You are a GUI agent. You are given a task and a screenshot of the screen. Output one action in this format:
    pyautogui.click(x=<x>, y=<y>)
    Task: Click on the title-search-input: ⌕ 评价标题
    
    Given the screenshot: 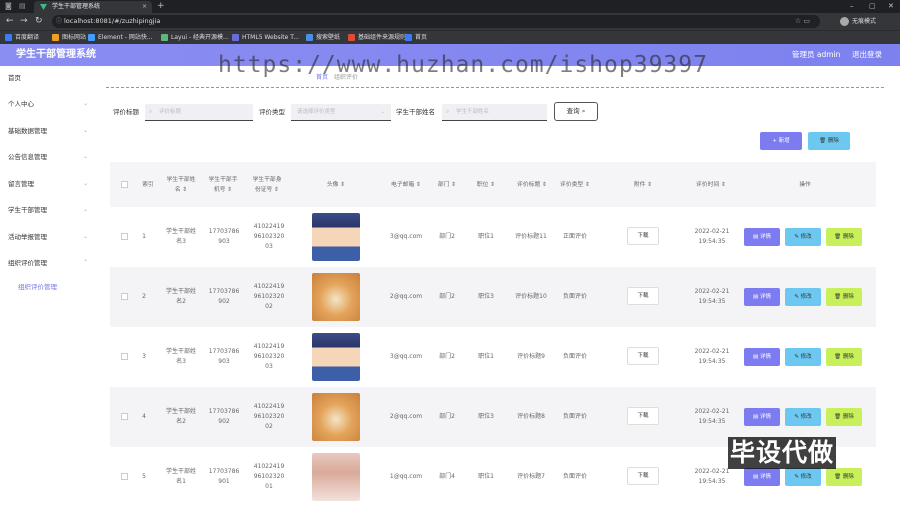 What is the action you would take?
    pyautogui.click(x=199, y=112)
    